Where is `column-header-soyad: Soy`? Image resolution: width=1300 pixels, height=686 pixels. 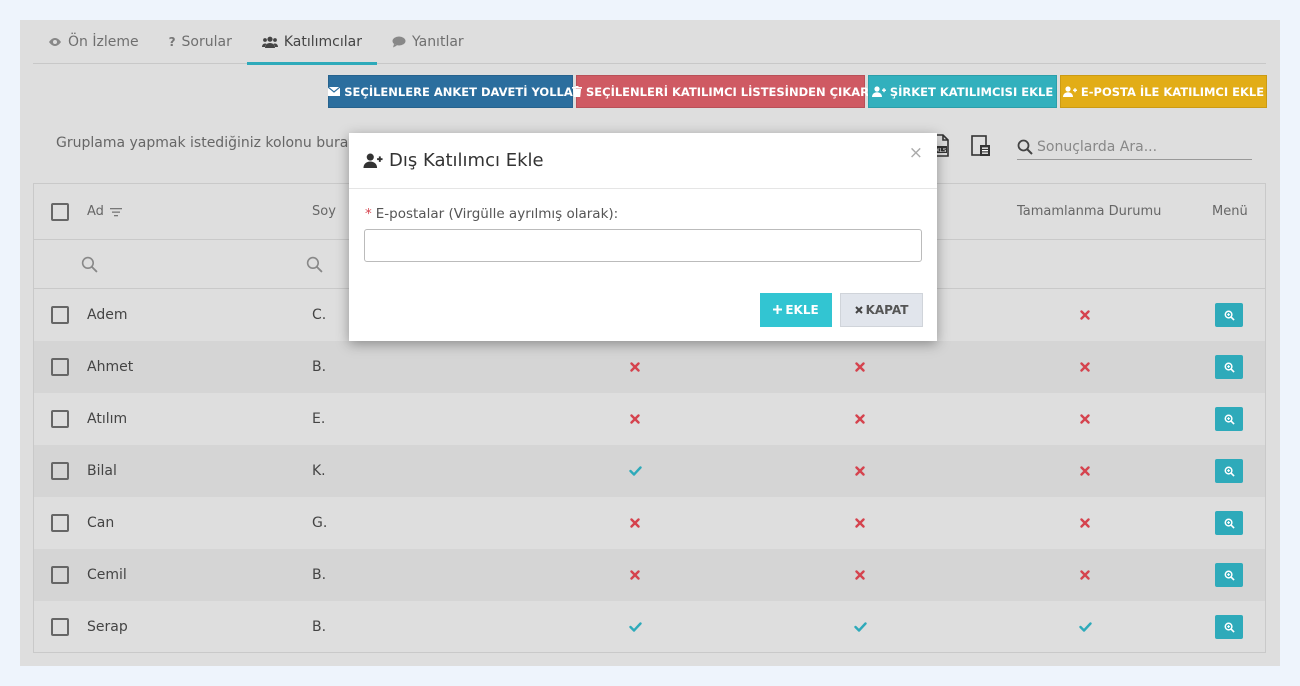
column-header-soyad: Soy is located at coordinates (324, 211).